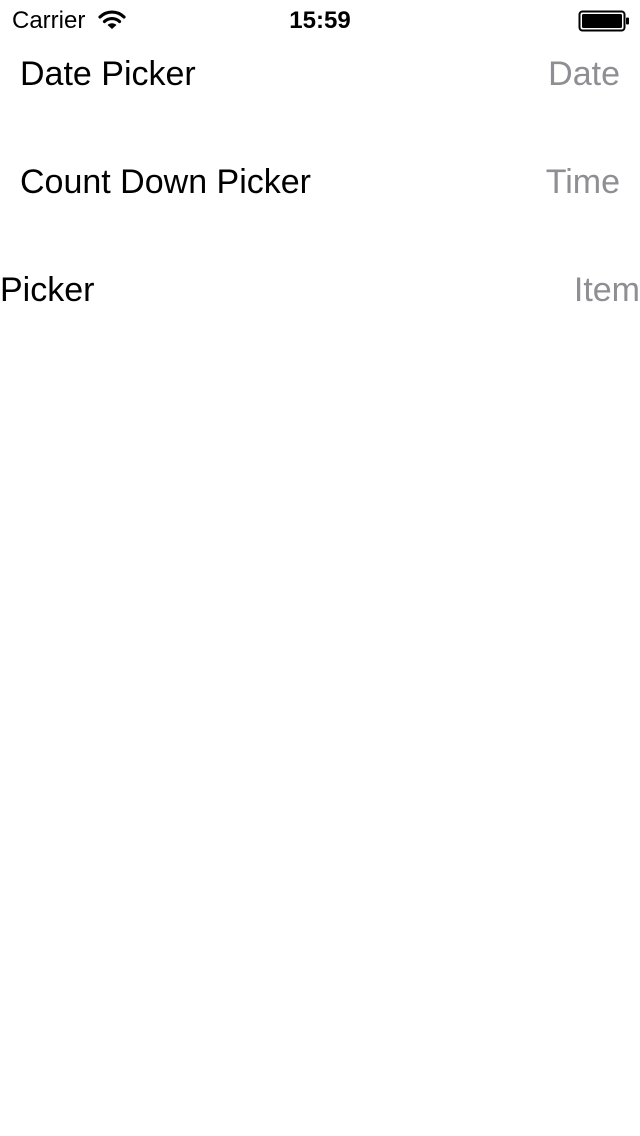 The image size is (640, 1136). Describe the element at coordinates (320, 290) in the screenshot. I see `table-row-picker: Picker Item` at that location.